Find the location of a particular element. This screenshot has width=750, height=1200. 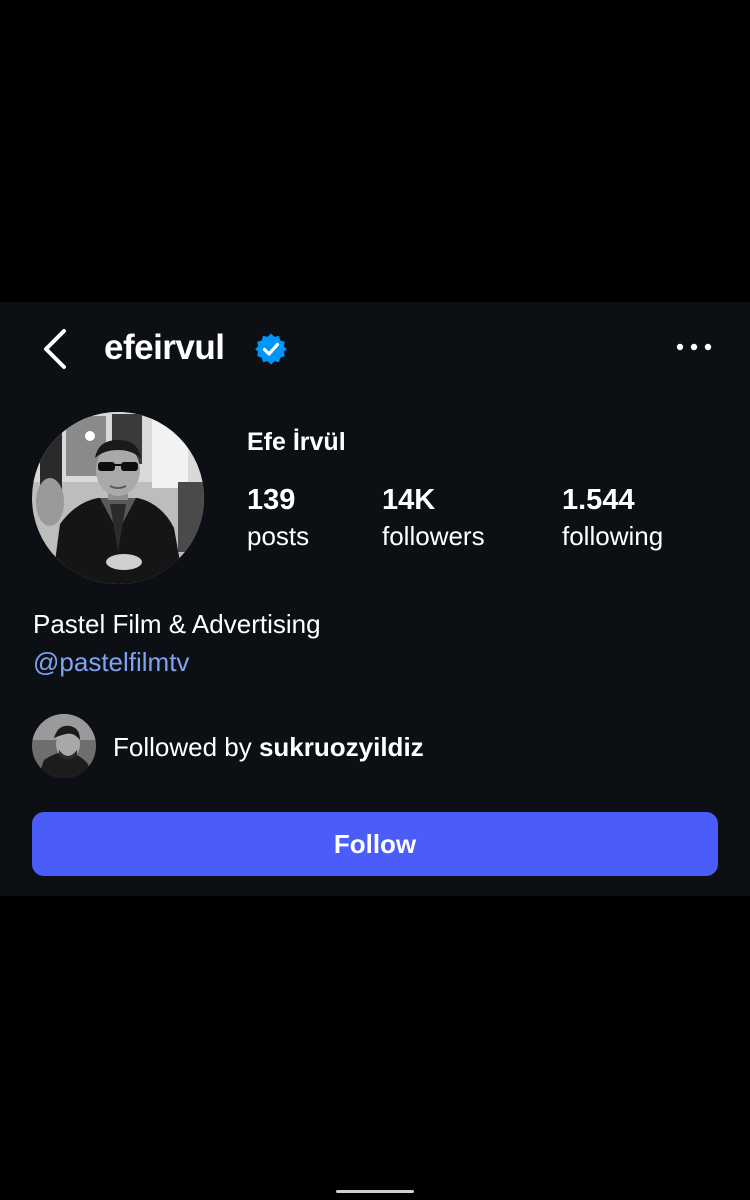

more-options-button is located at coordinates (694, 347).